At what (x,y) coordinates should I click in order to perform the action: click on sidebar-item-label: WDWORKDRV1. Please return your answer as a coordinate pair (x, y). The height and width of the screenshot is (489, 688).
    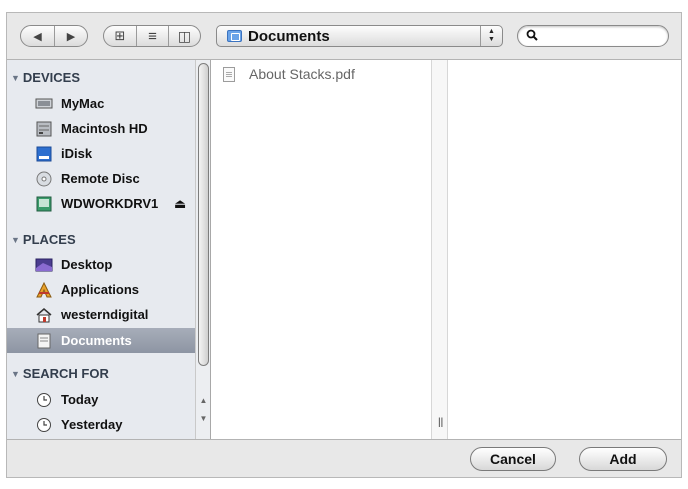
    Looking at the image, I should click on (110, 203).